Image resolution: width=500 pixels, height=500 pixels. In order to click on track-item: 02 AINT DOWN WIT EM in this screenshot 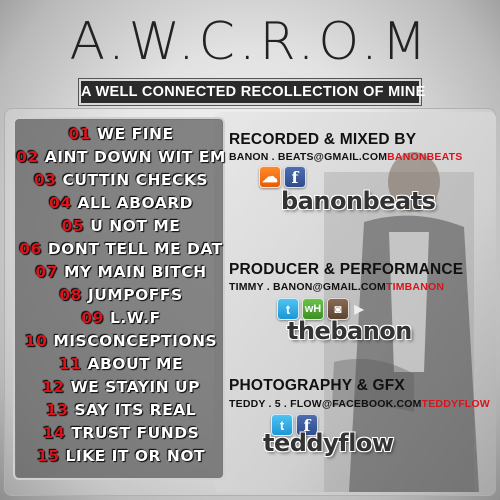, I will do `click(121, 157)`.